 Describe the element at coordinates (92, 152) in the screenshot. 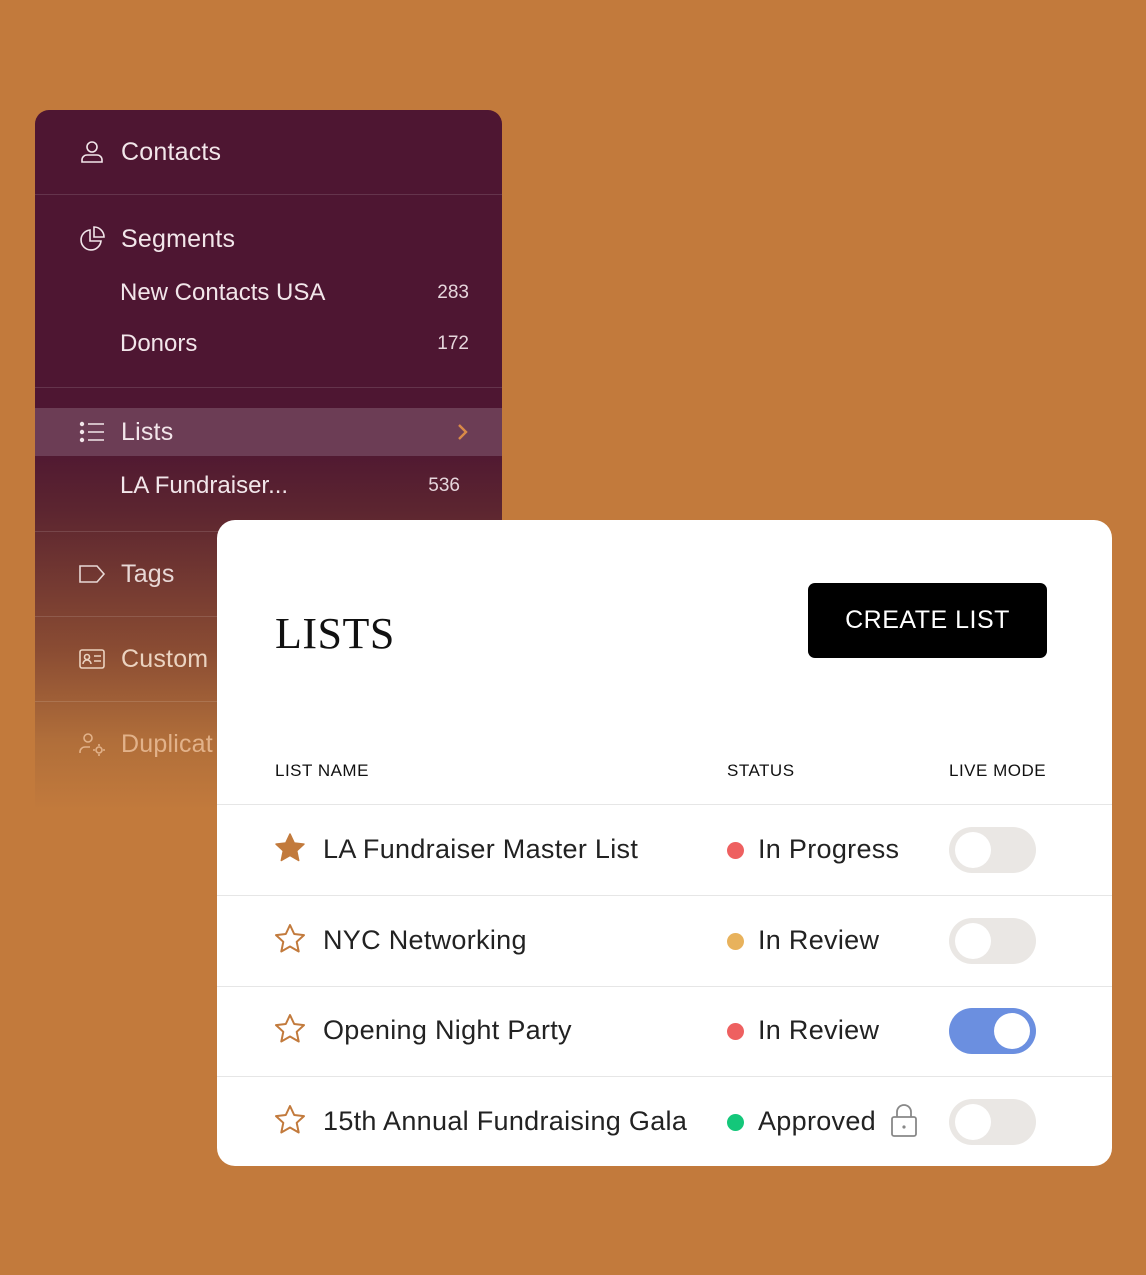

I see `person-icon` at that location.